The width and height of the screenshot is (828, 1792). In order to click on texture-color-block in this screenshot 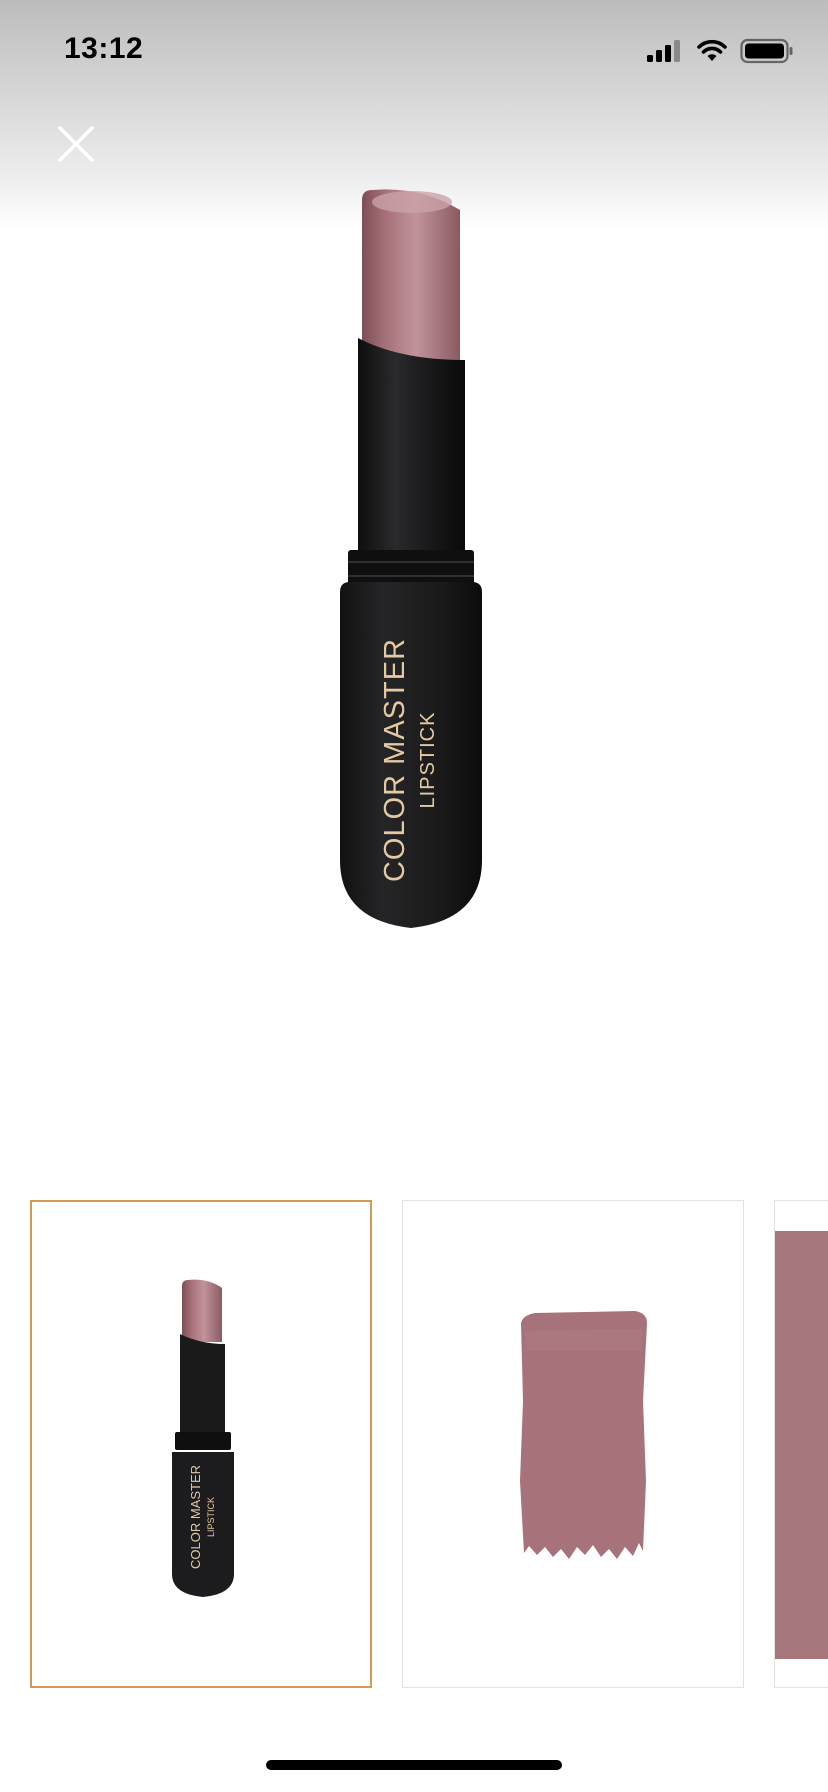, I will do `click(801, 1445)`.